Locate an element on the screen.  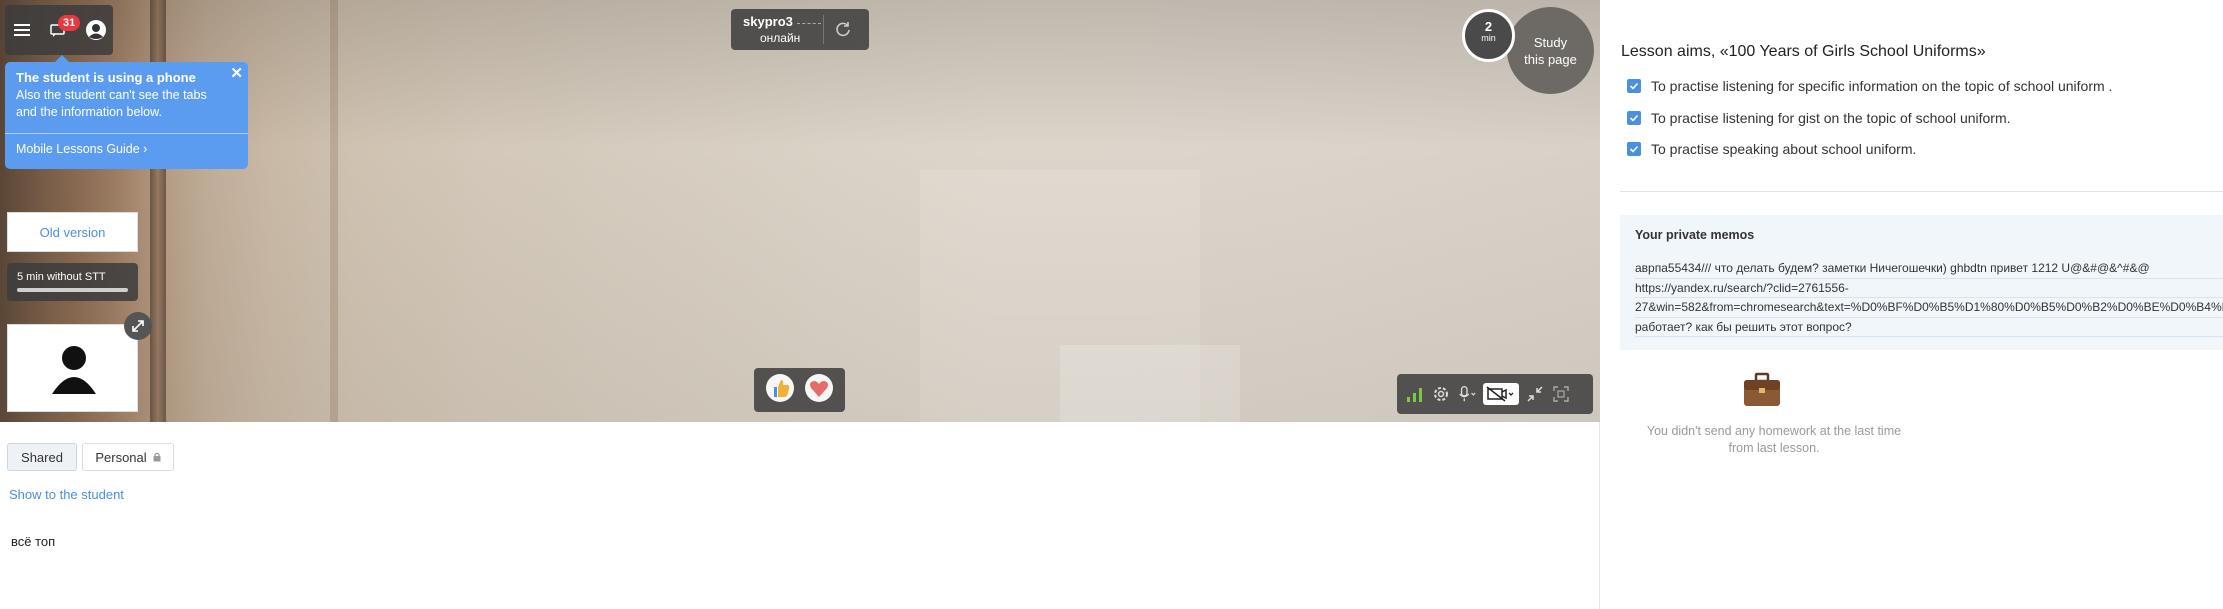
gear-icon is located at coordinates (1441, 394).